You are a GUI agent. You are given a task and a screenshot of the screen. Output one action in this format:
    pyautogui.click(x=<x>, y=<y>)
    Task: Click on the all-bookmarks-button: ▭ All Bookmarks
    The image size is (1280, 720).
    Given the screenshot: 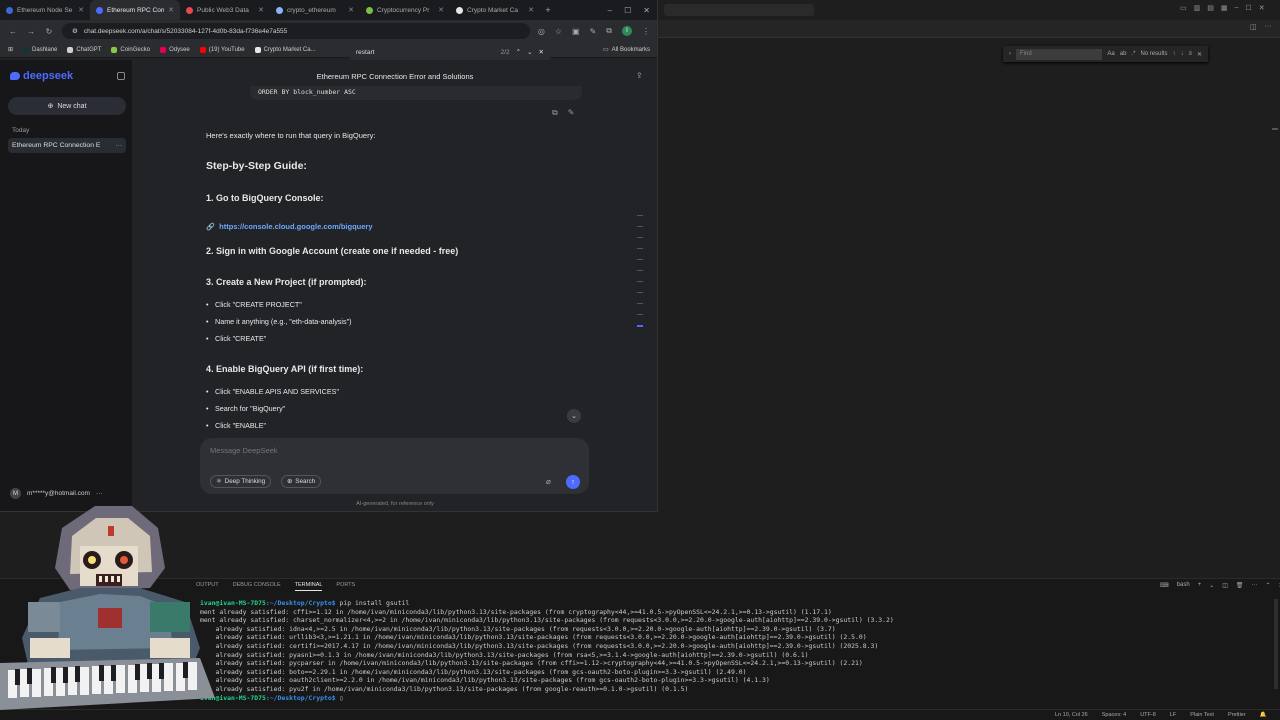 What is the action you would take?
    pyautogui.click(x=626, y=50)
    